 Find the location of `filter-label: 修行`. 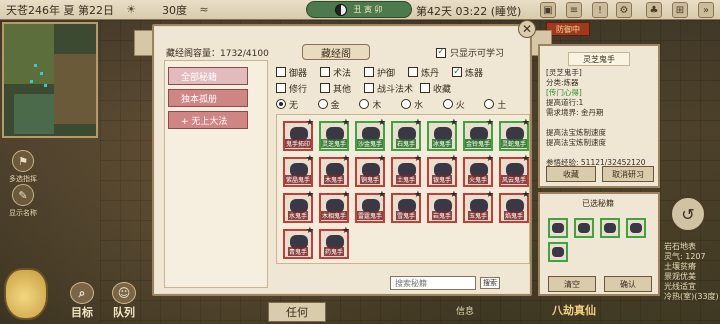

filter-label: 修行 is located at coordinates (298, 89).